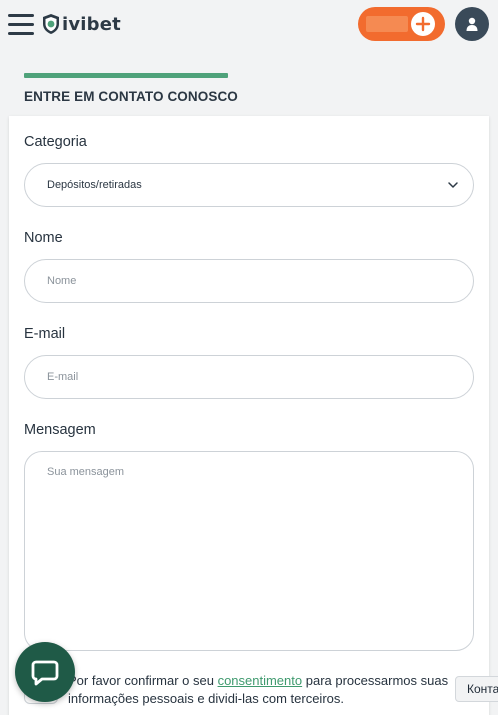 This screenshot has height=715, width=498. What do you see at coordinates (423, 24) in the screenshot?
I see `plus-icon` at bounding box center [423, 24].